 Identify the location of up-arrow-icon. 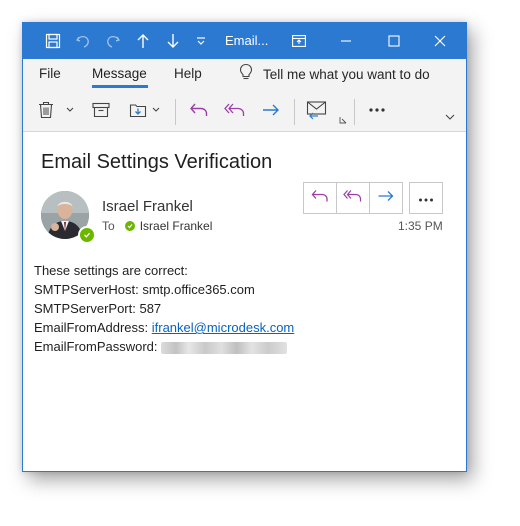
(143, 41).